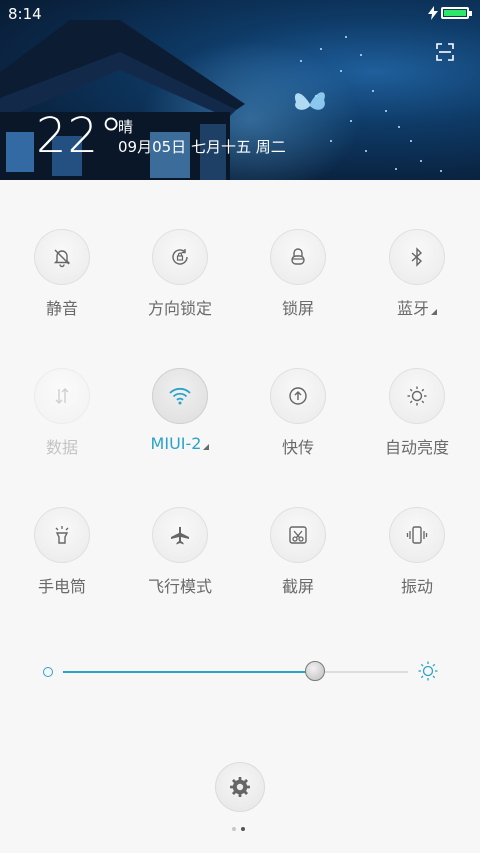 This screenshot has height=853, width=480. Describe the element at coordinates (61, 586) in the screenshot. I see `toggle-label: 手电筒` at that location.